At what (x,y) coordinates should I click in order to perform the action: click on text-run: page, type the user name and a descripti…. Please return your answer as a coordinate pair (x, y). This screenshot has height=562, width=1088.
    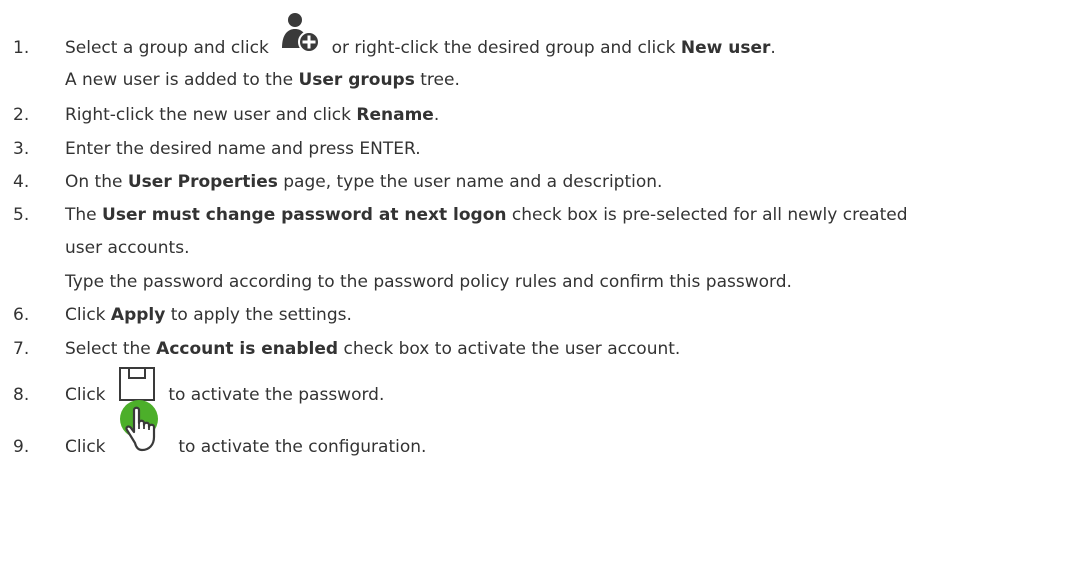
    Looking at the image, I should click on (470, 182).